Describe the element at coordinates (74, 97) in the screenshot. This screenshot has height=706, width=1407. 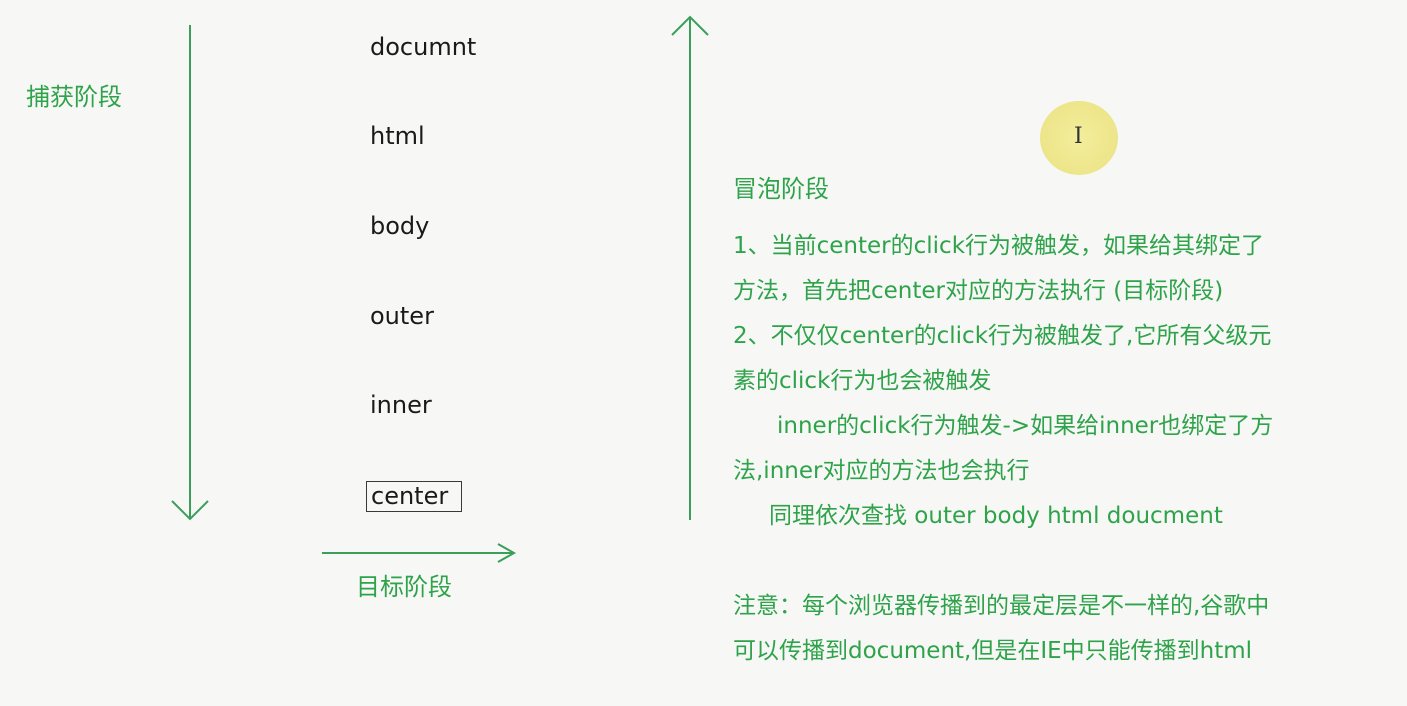
I see `capture-phase-label: 捕获阶段` at that location.